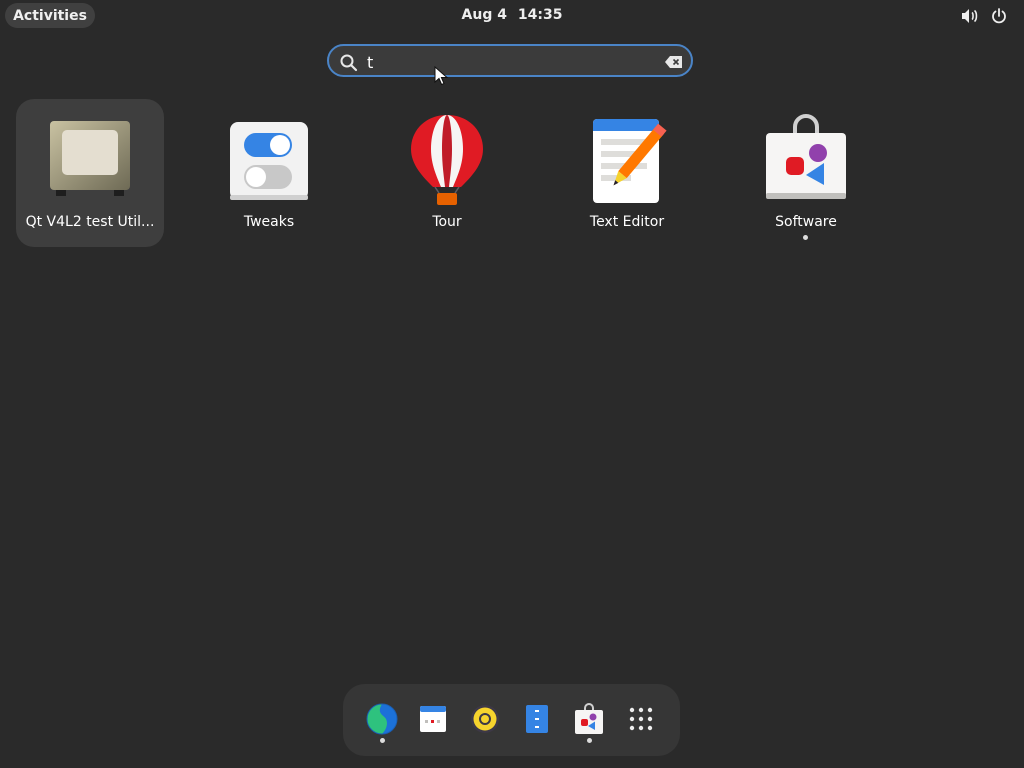 The height and width of the screenshot is (768, 1024). I want to click on search-input, so click(512, 62).